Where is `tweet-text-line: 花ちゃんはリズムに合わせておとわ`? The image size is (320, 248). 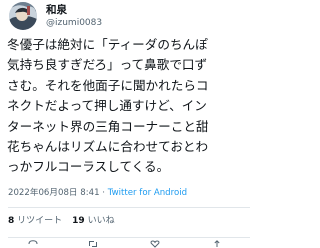
tweet-text-line: 花ちゃんはリズムに合わせておとわ is located at coordinates (108, 147).